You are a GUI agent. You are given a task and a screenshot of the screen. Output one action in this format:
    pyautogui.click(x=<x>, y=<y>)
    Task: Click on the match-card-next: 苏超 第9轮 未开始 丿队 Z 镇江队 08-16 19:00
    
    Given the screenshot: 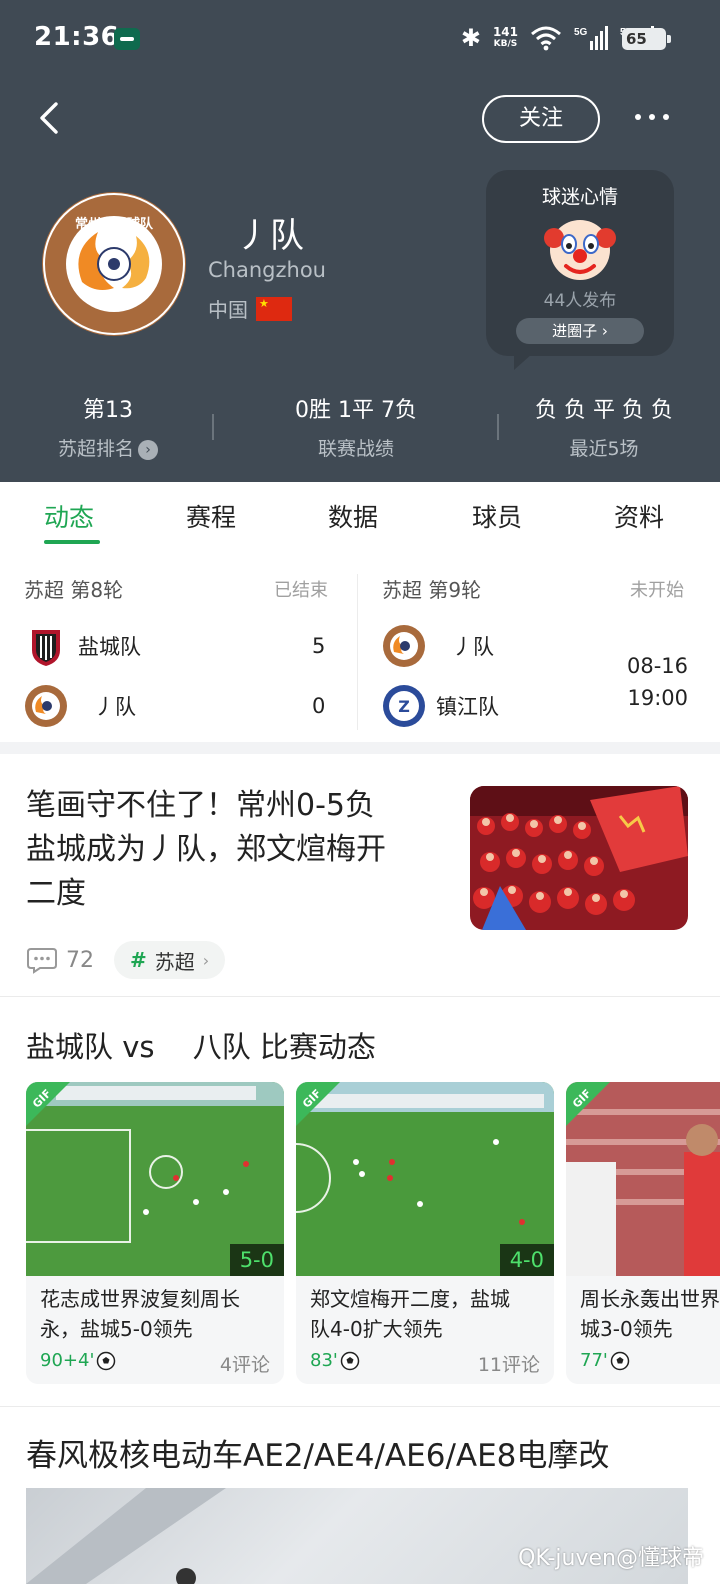 What is the action you would take?
    pyautogui.click(x=537, y=648)
    